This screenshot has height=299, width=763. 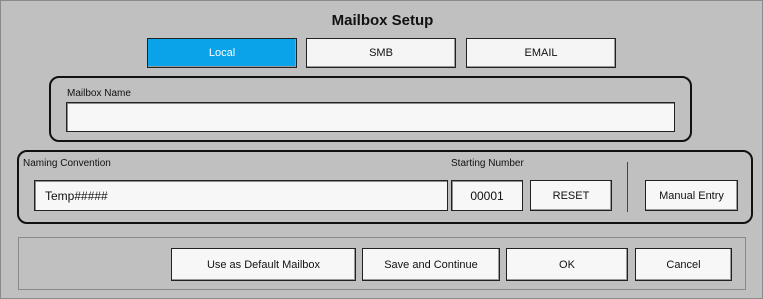 What do you see at coordinates (571, 195) in the screenshot?
I see `reset-button: RESET` at bounding box center [571, 195].